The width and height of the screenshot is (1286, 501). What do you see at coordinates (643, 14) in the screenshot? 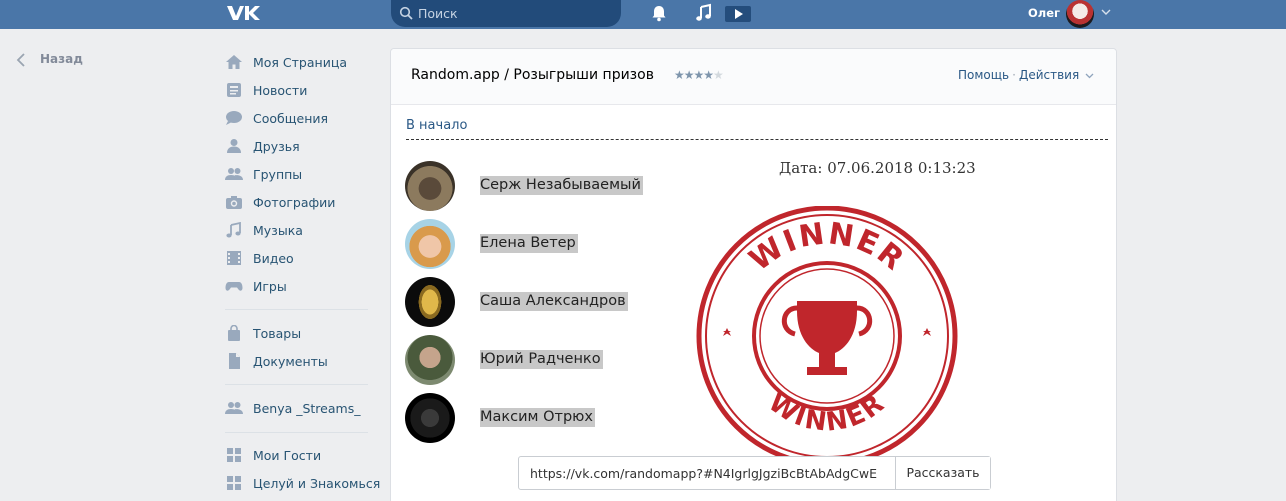
I see `top-header: Олег` at bounding box center [643, 14].